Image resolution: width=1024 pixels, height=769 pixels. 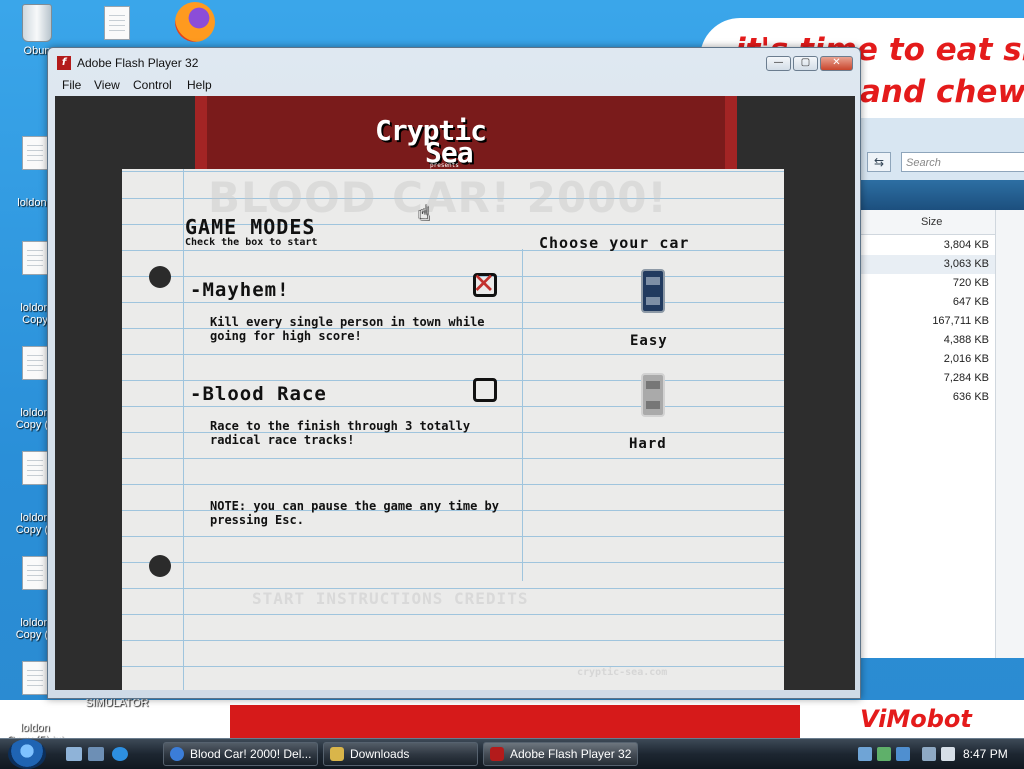 What do you see at coordinates (250, 227) in the screenshot?
I see `game-modes-heading: GAME MODES` at bounding box center [250, 227].